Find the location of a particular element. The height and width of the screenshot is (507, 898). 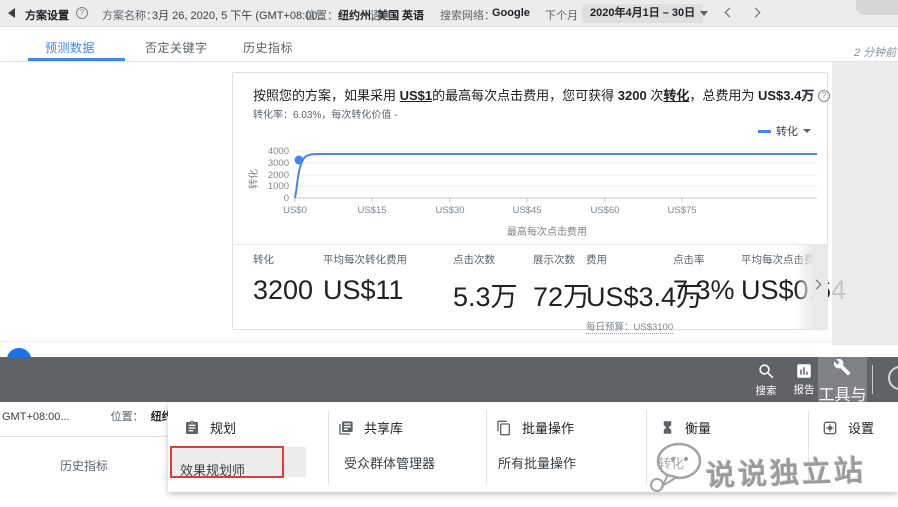

planning-clipboard-icon is located at coordinates (192, 427).